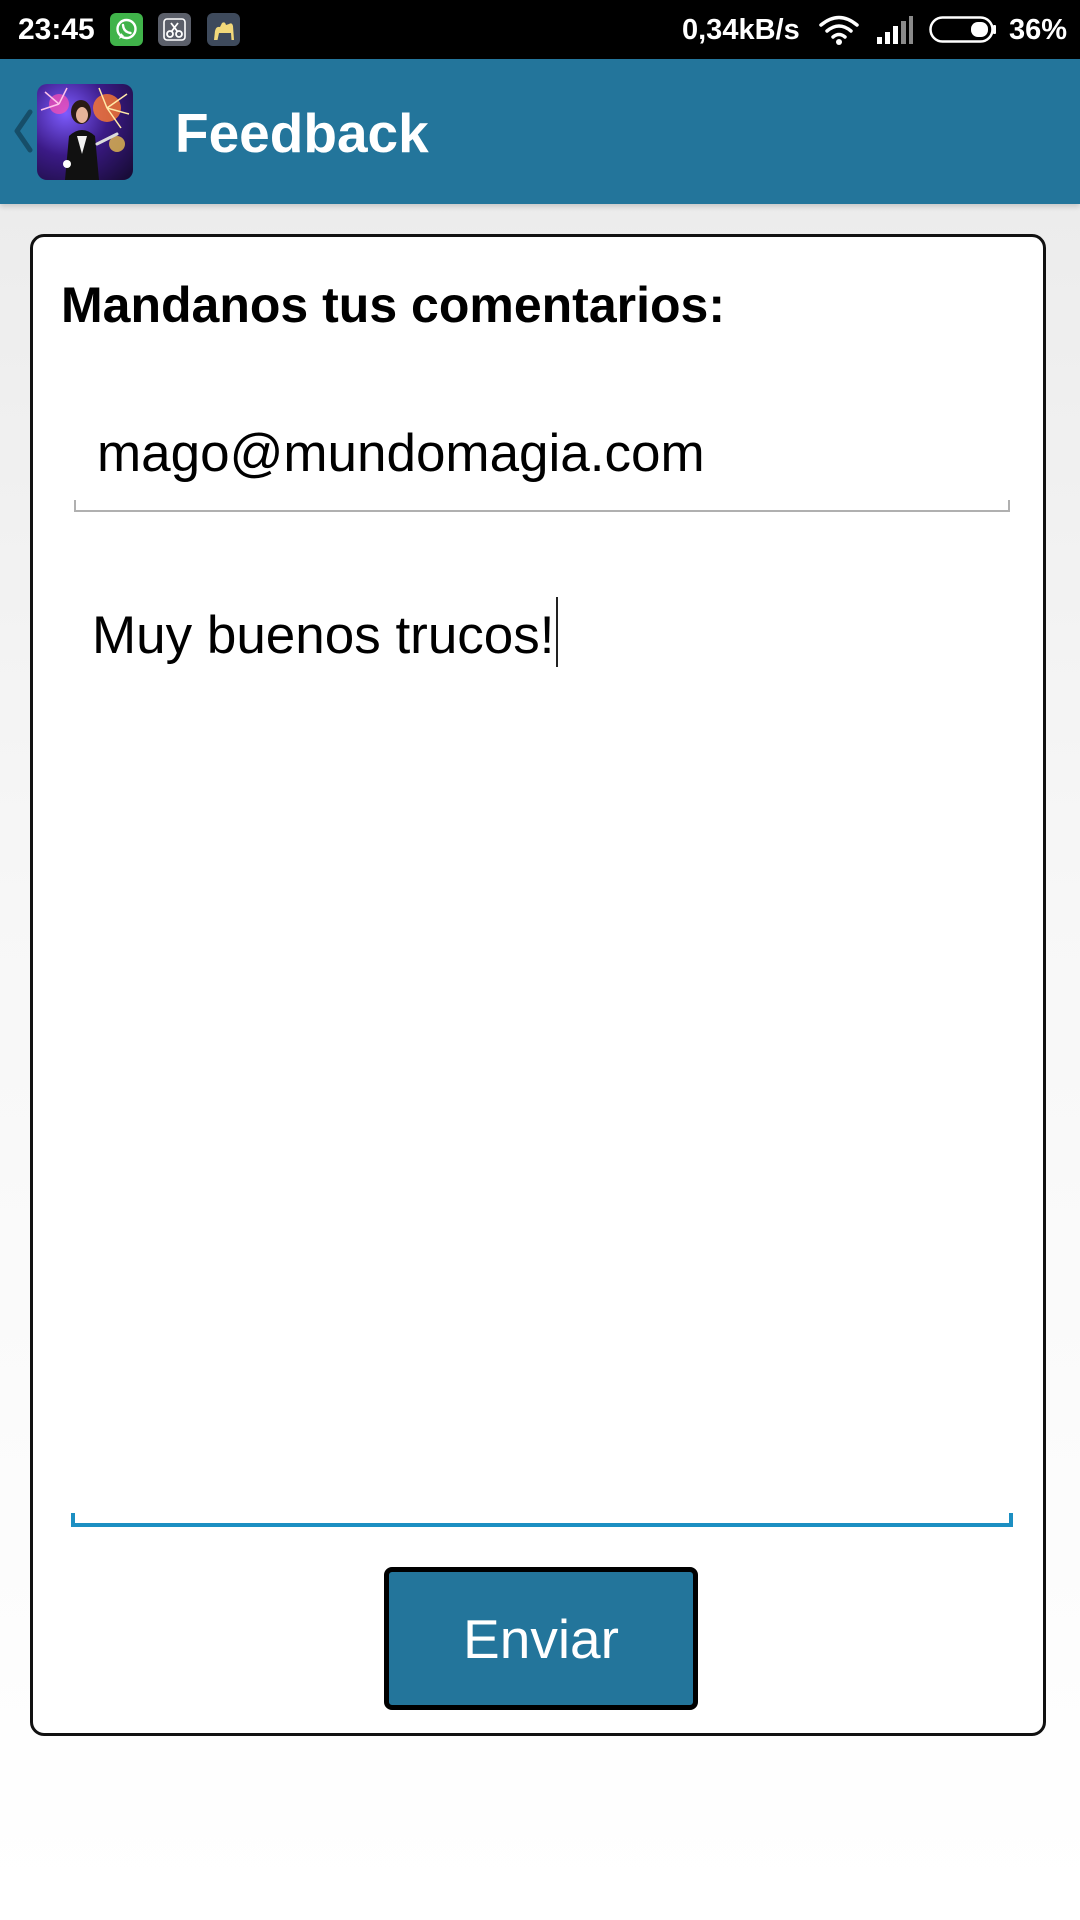 Image resolution: width=1080 pixels, height=1920 pixels. Describe the element at coordinates (85, 132) in the screenshot. I see `magician-logo` at that location.